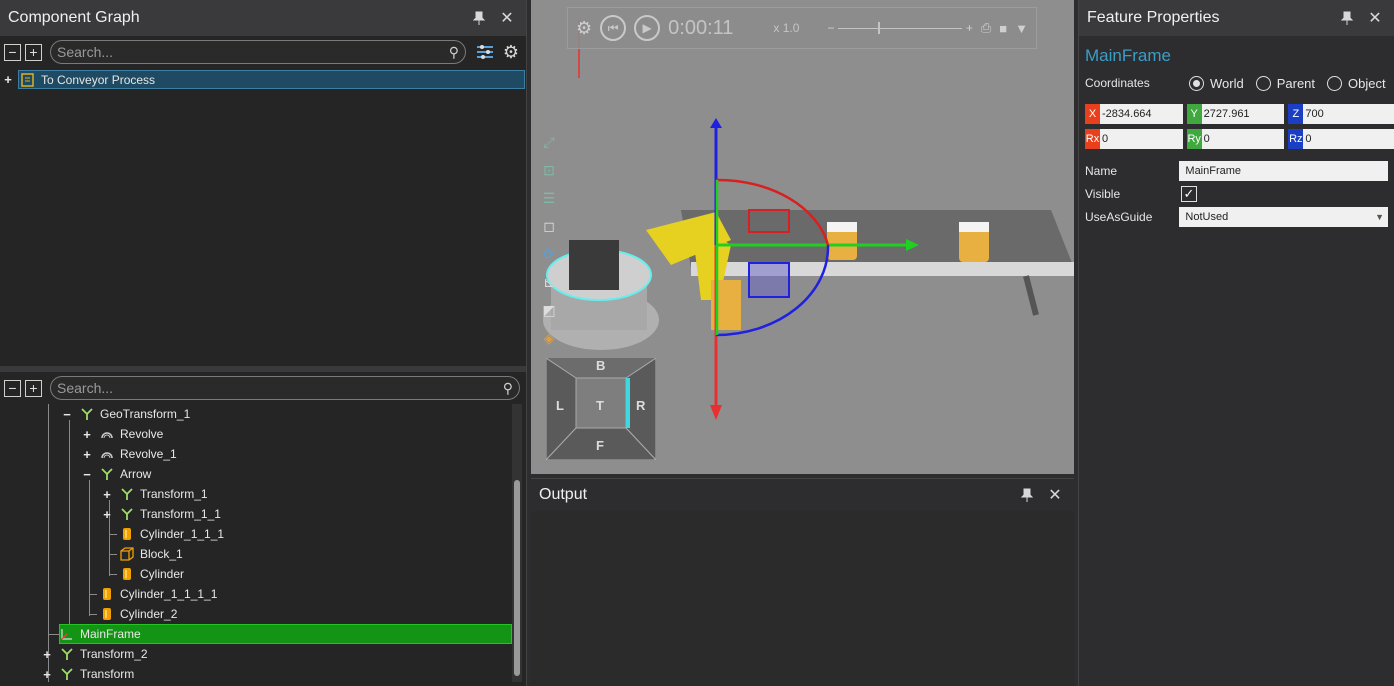  Describe the element at coordinates (151, 554) in the screenshot. I see `tree-node-block-1: Block_1` at that location.